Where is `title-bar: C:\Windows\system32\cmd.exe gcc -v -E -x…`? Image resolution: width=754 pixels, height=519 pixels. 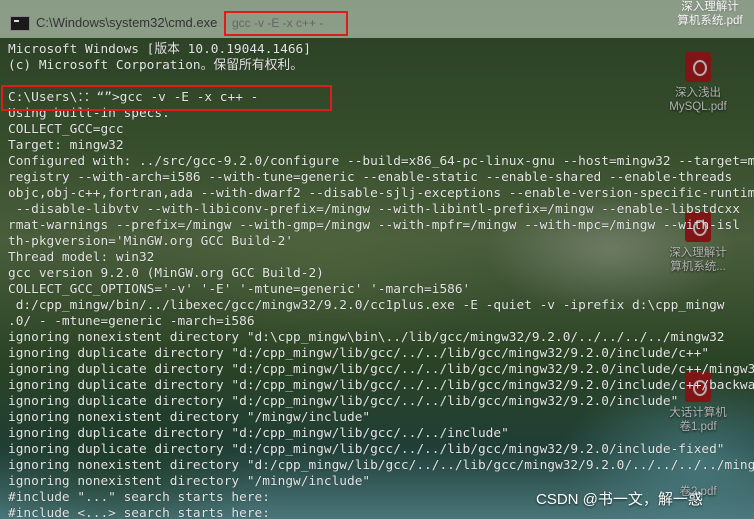 title-bar: C:\Windows\system32\cmd.exe gcc -v -E -x… is located at coordinates (377, 19).